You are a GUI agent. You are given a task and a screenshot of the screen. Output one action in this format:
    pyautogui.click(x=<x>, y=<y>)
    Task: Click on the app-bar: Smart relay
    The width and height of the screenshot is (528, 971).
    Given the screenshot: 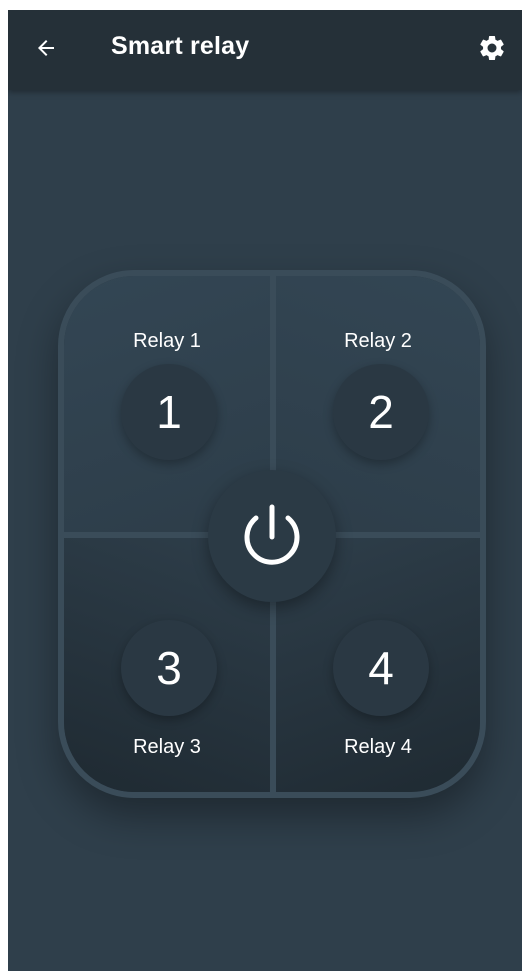 What is the action you would take?
    pyautogui.click(x=265, y=50)
    